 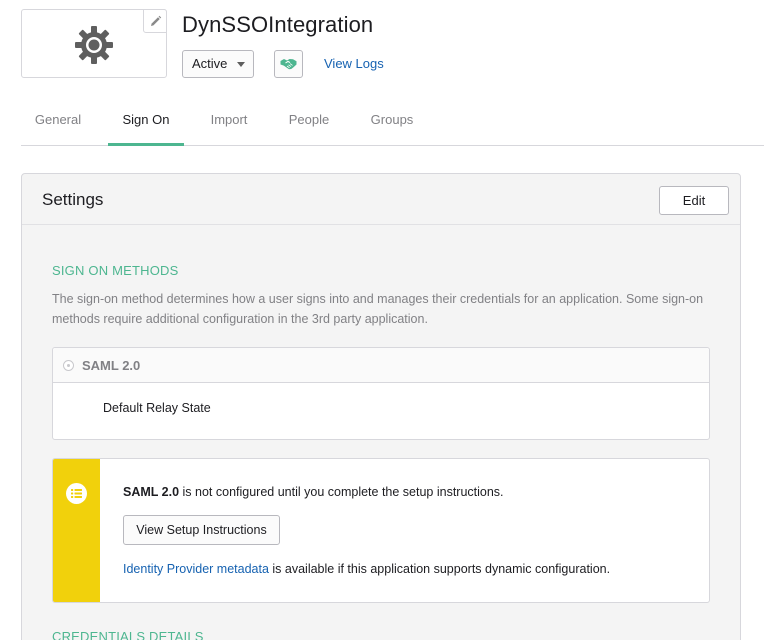 I want to click on gear-icon, so click(x=94, y=45).